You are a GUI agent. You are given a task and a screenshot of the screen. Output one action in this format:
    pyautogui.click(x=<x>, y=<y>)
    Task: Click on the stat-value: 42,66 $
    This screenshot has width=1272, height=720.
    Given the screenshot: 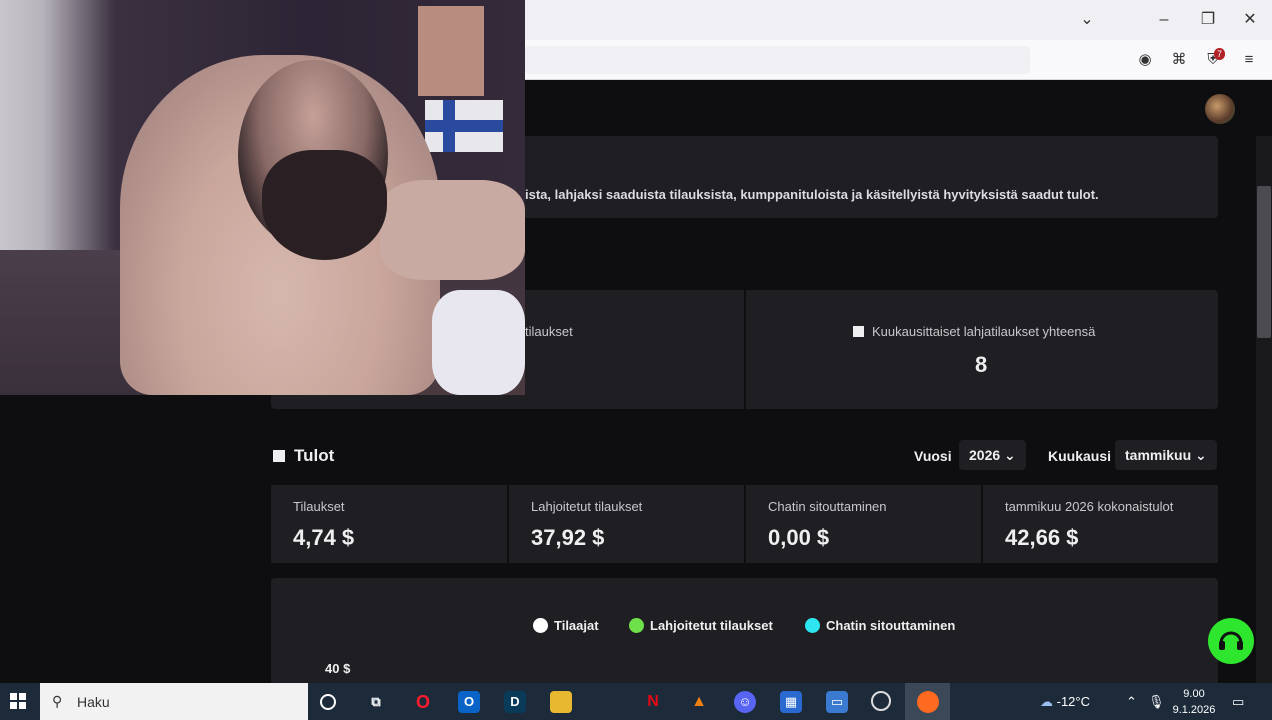 What is the action you would take?
    pyautogui.click(x=1042, y=537)
    